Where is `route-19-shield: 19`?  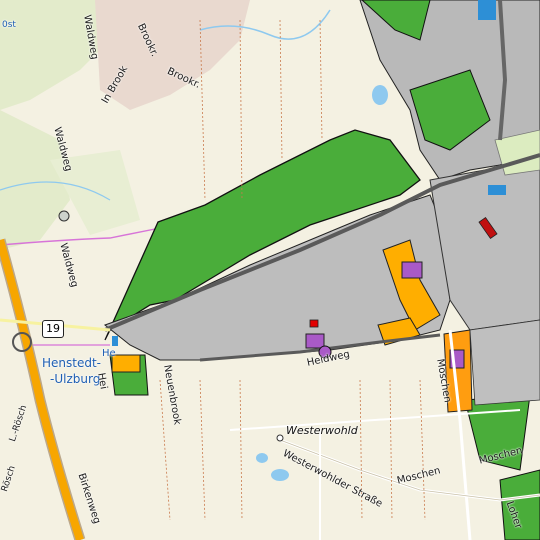
route-19-shield: 19 is located at coordinates (53, 329).